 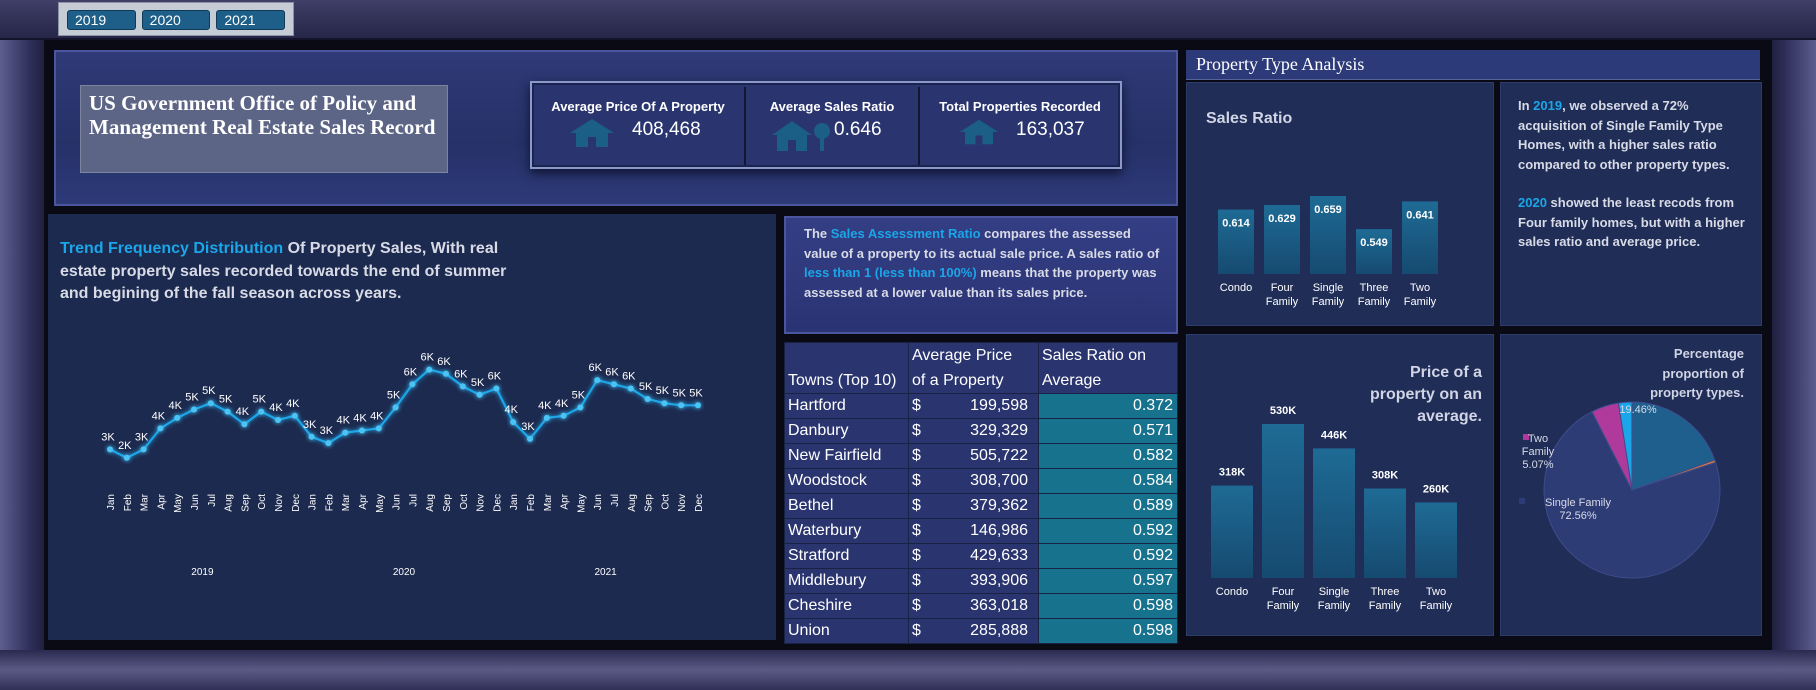 What do you see at coordinates (1283, 411) in the screenshot?
I see `bar-data-label: 530K` at bounding box center [1283, 411].